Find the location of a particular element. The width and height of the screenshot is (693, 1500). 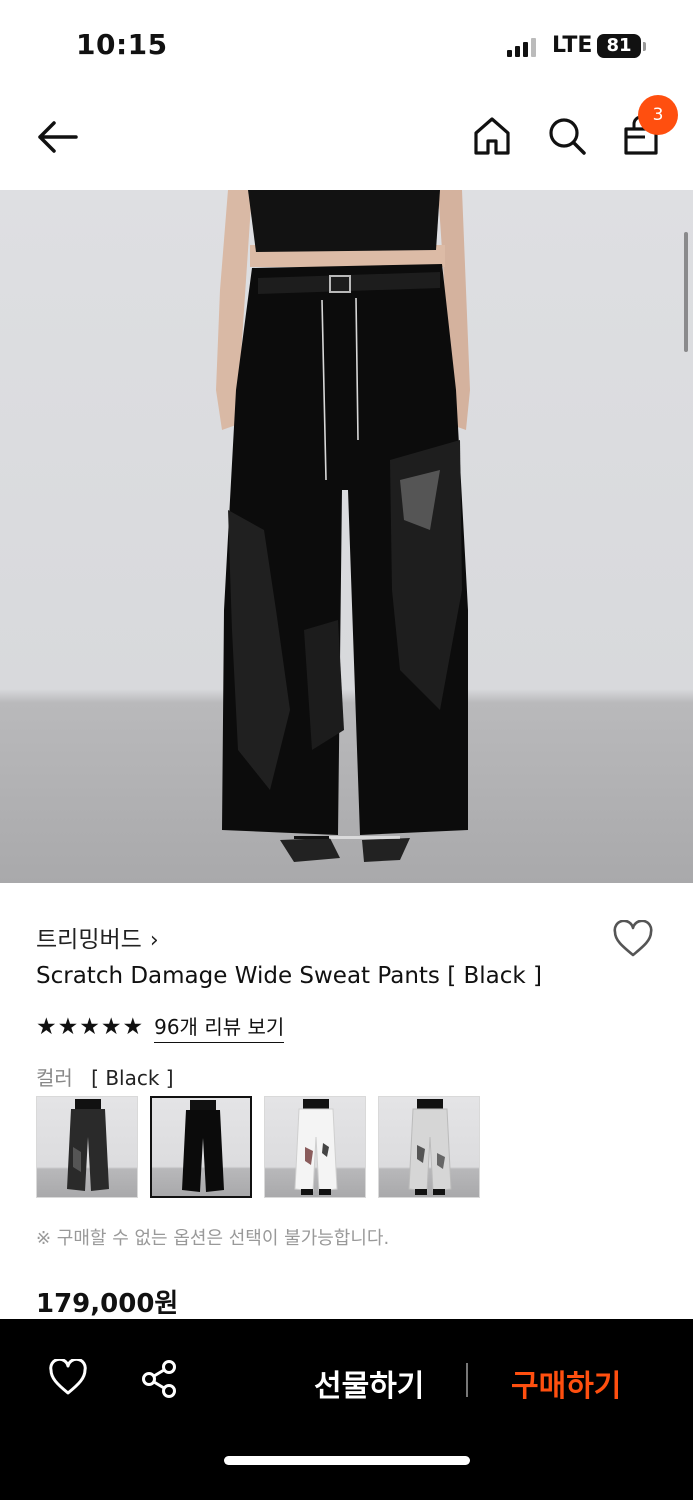

home-icon is located at coordinates (492, 136).